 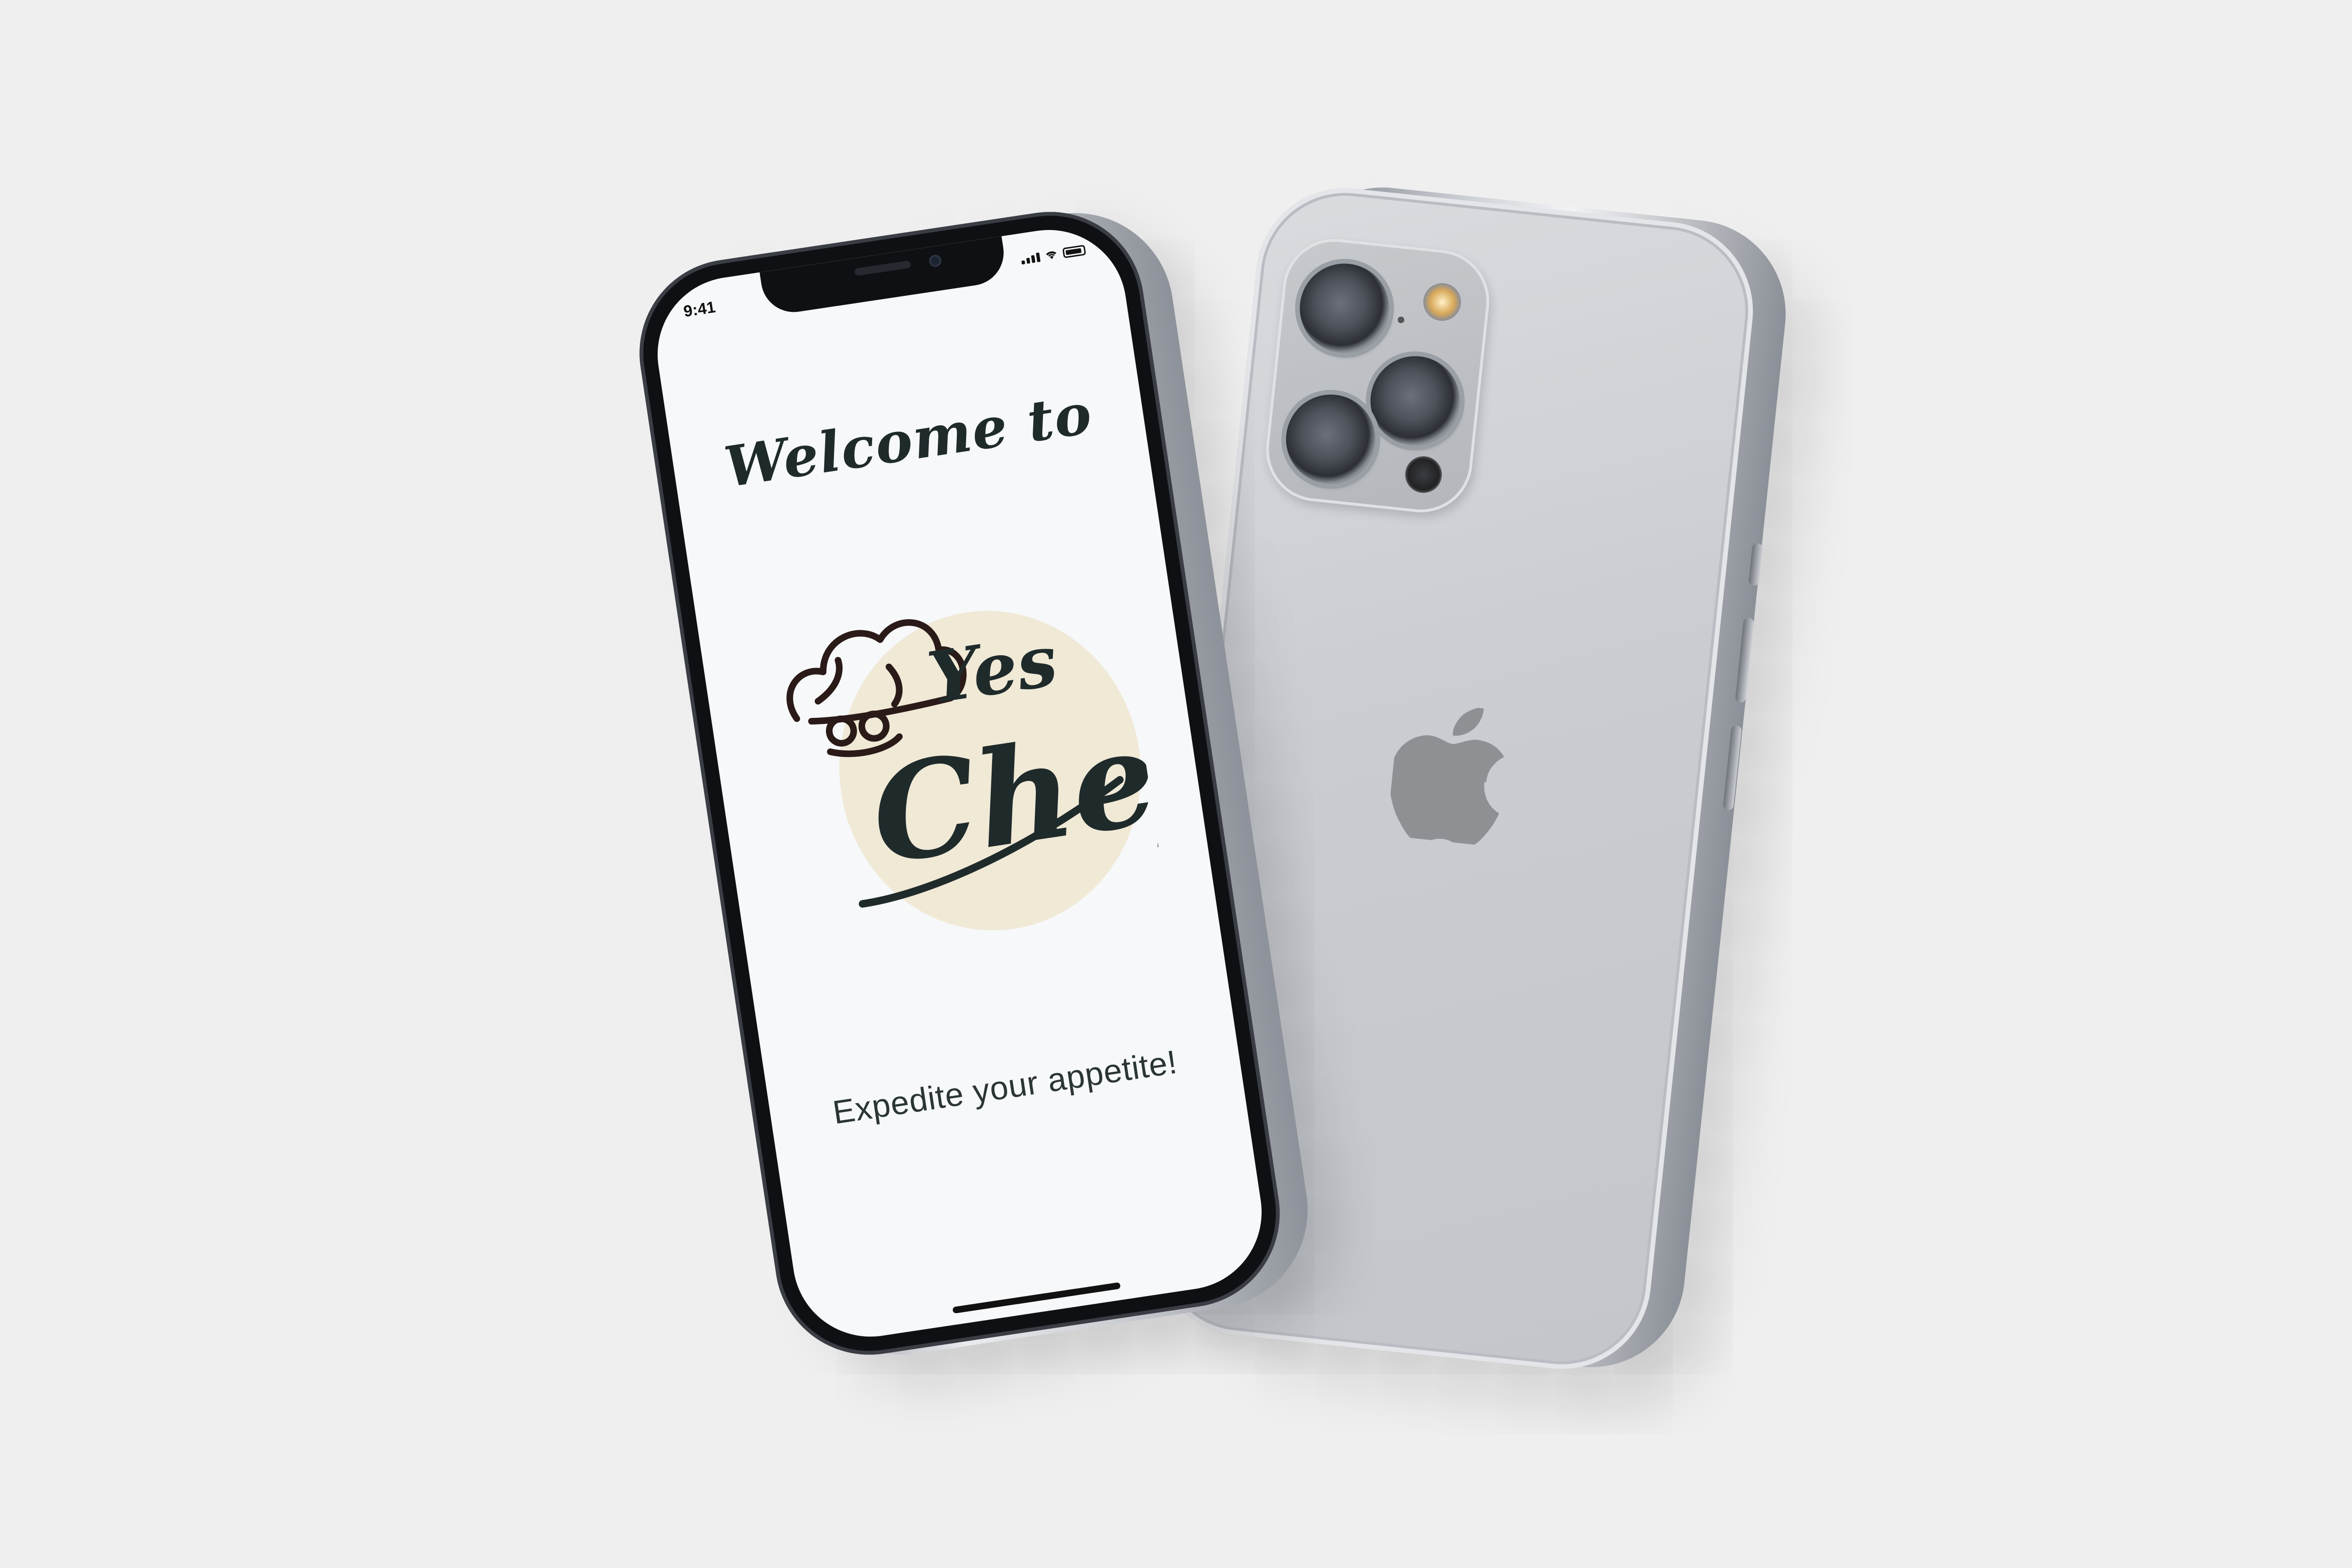 What do you see at coordinates (1031, 258) in the screenshot?
I see `signal-icon` at bounding box center [1031, 258].